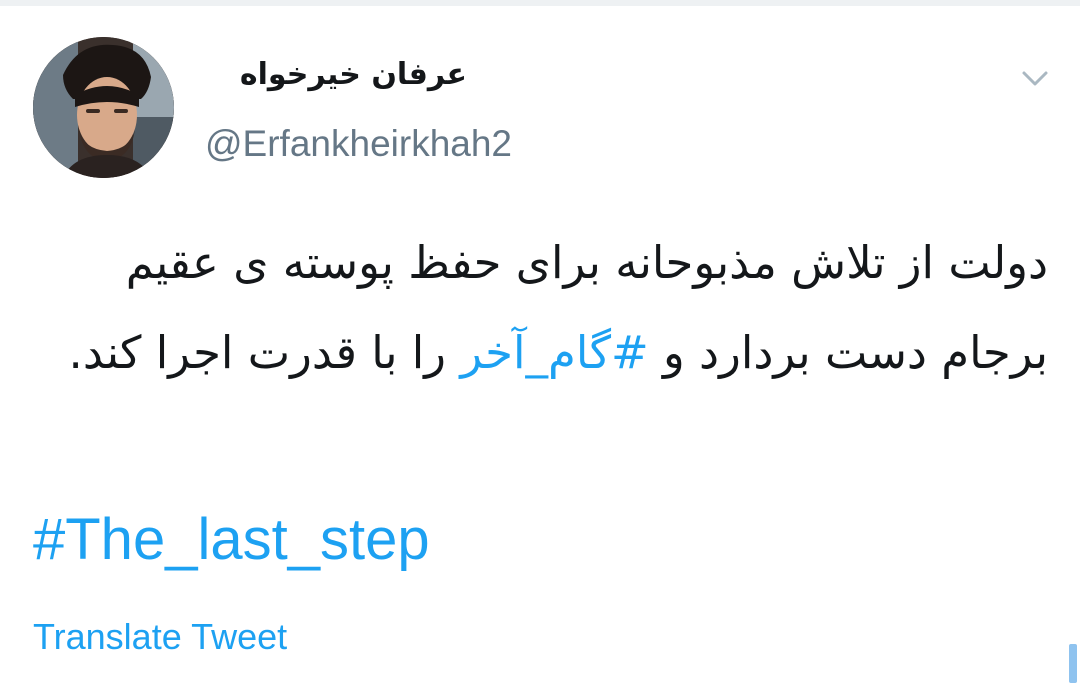  I want to click on scrollbar-thumb, so click(1073, 663).